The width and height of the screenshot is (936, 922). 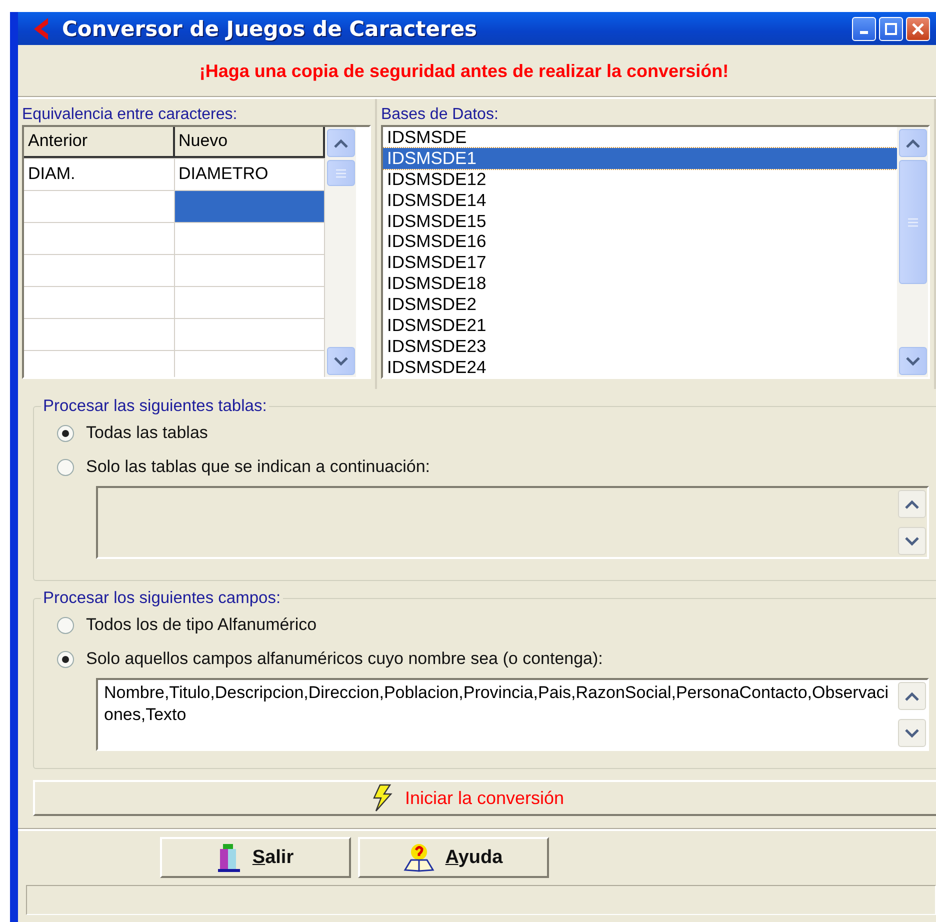 I want to click on list-item: IDSMSDE1, so click(x=640, y=158).